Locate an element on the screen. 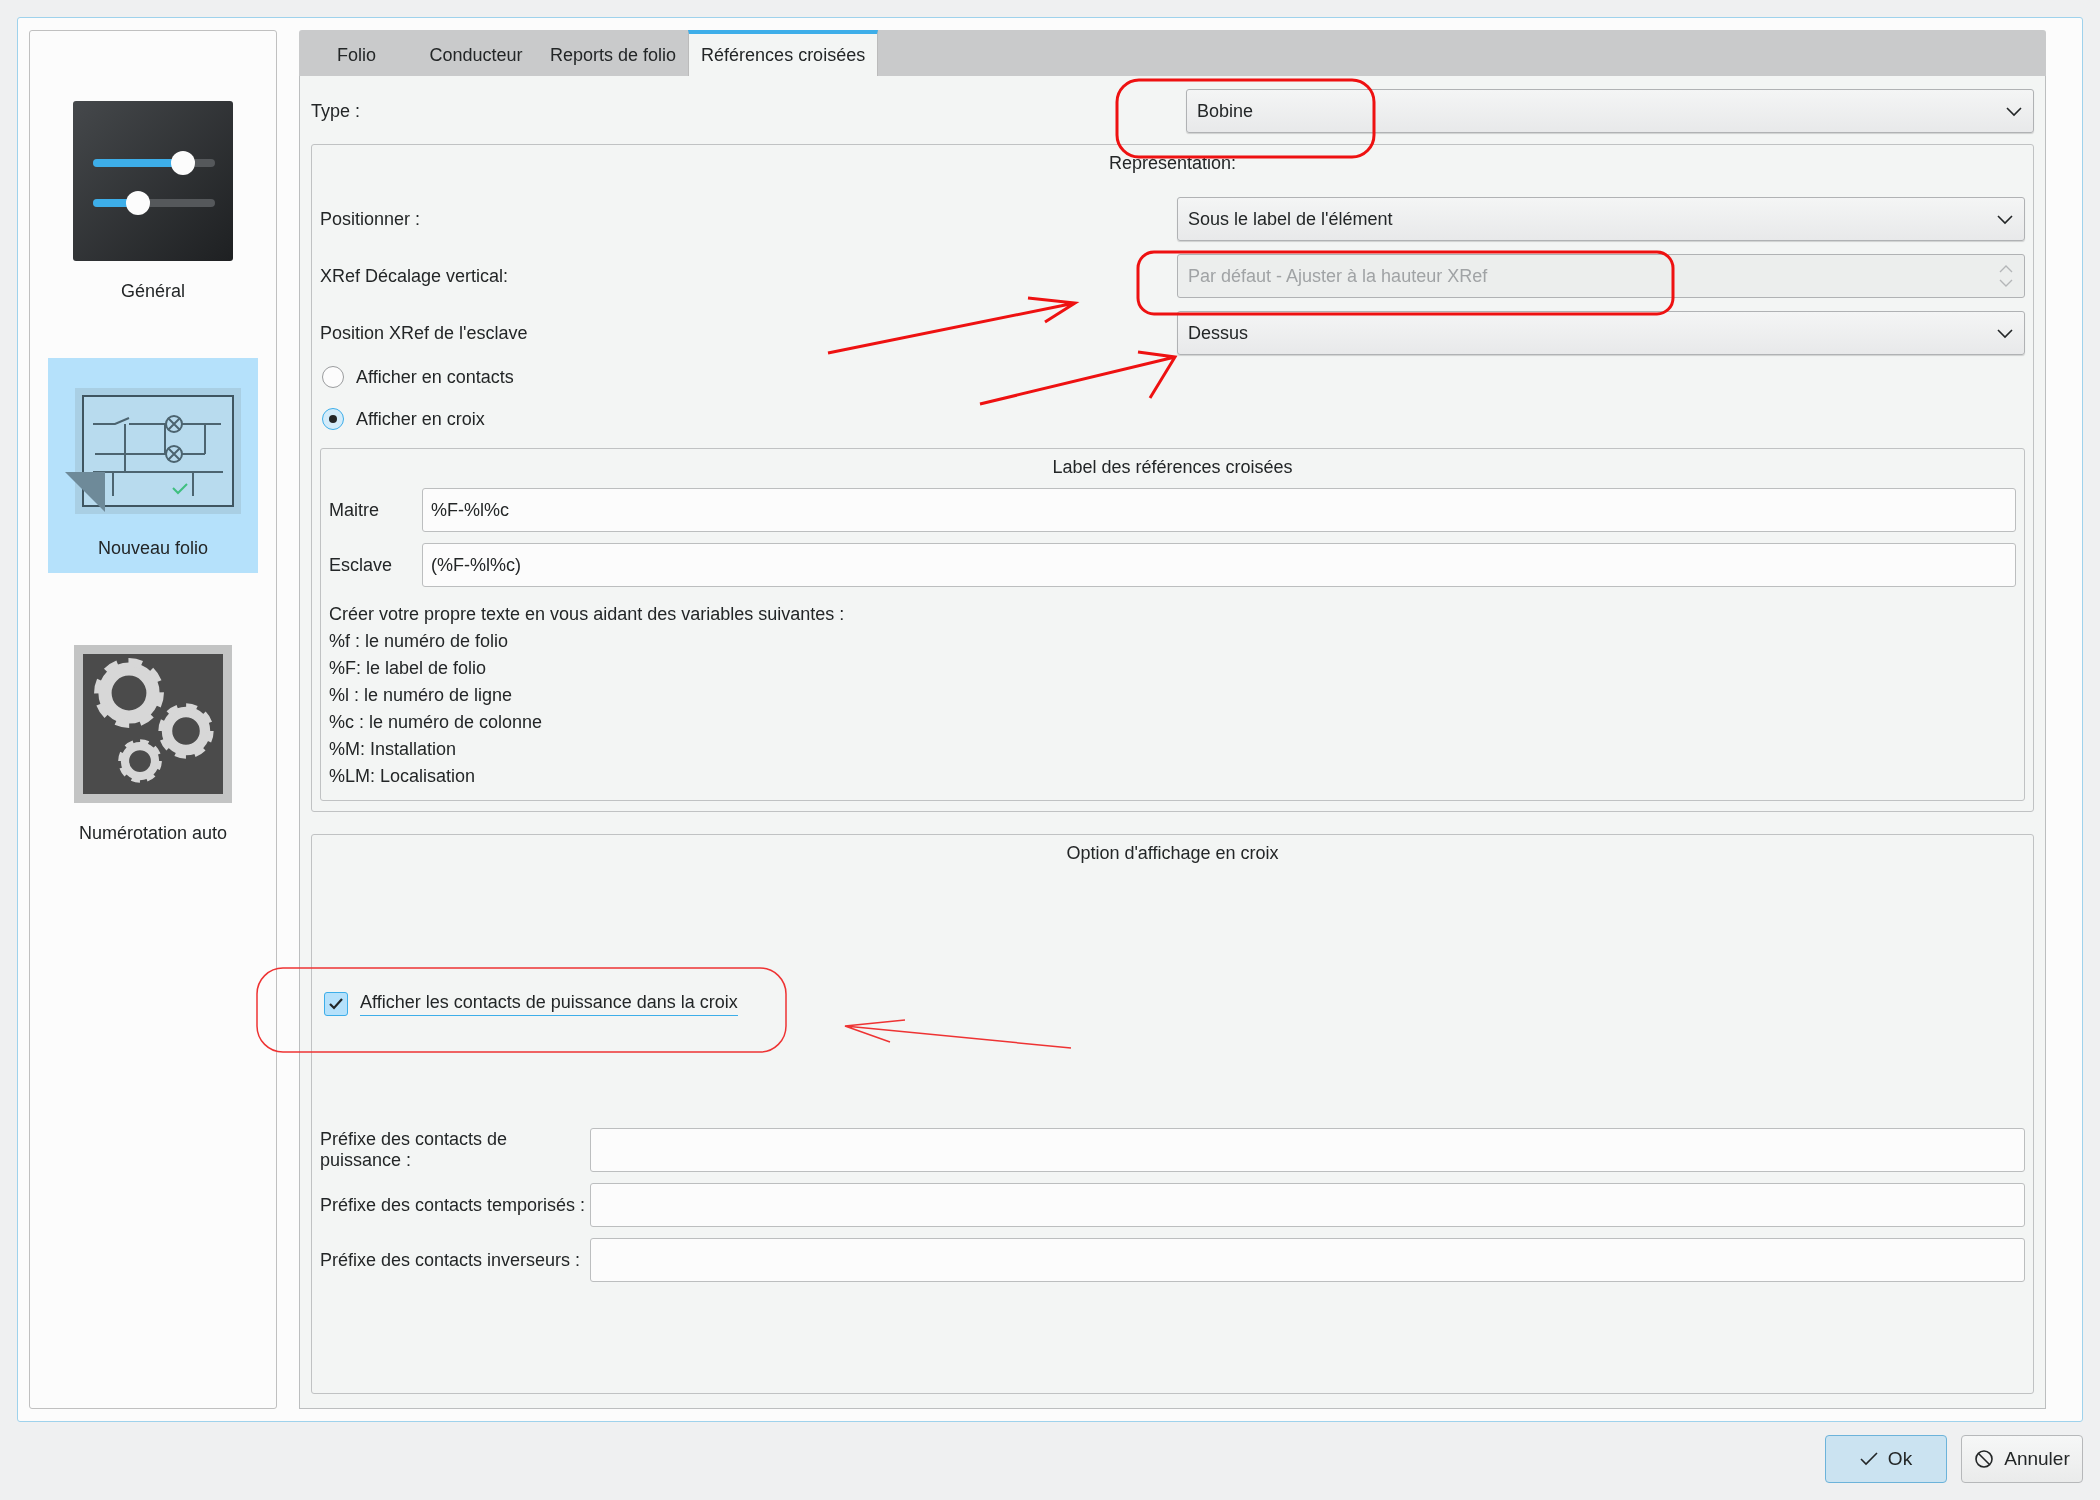  radio-label: Afficher en croix is located at coordinates (420, 419).